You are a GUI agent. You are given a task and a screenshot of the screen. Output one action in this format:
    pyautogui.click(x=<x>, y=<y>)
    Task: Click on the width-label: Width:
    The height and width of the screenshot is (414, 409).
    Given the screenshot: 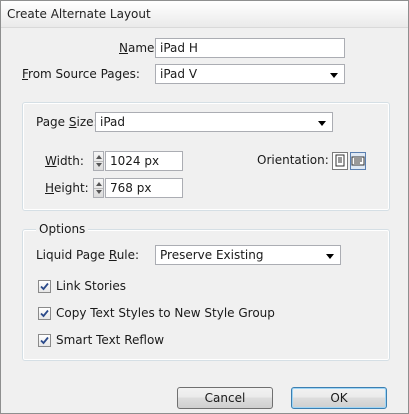 What is the action you would take?
    pyautogui.click(x=64, y=161)
    